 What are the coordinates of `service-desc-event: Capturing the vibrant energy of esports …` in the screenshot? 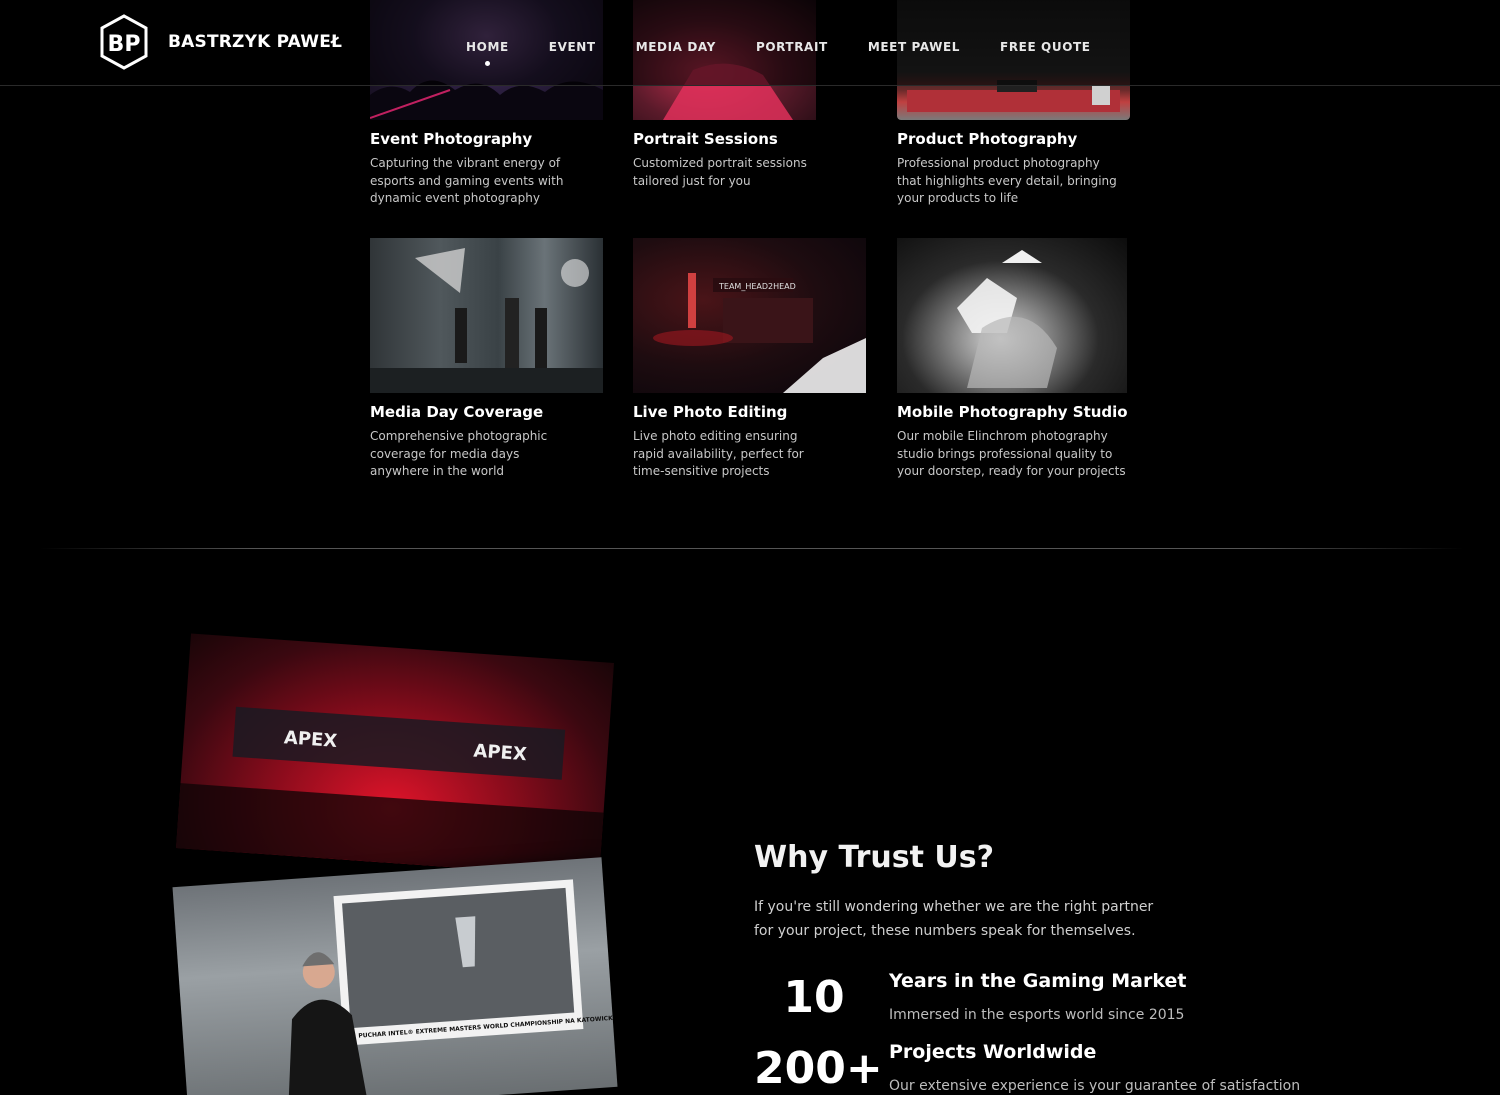 It's located at (467, 180).